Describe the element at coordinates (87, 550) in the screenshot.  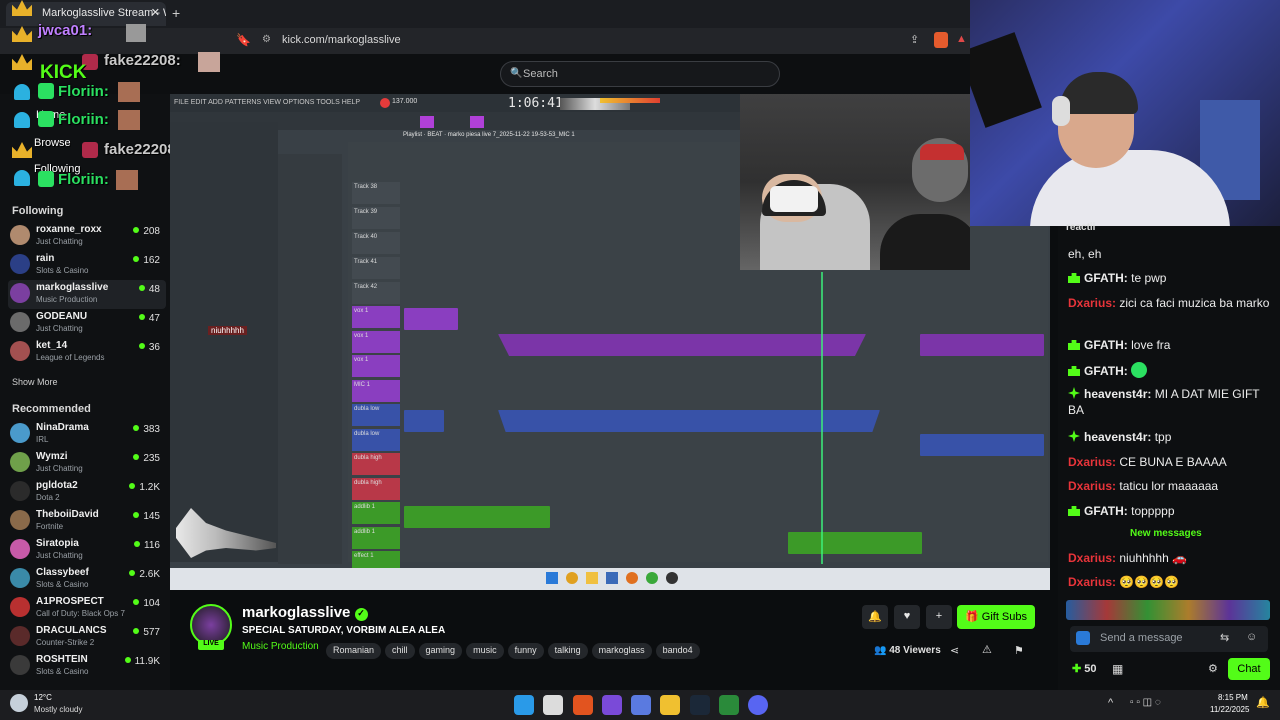
I see `sidebar-channel: Siratopia Just Chatting 116` at that location.